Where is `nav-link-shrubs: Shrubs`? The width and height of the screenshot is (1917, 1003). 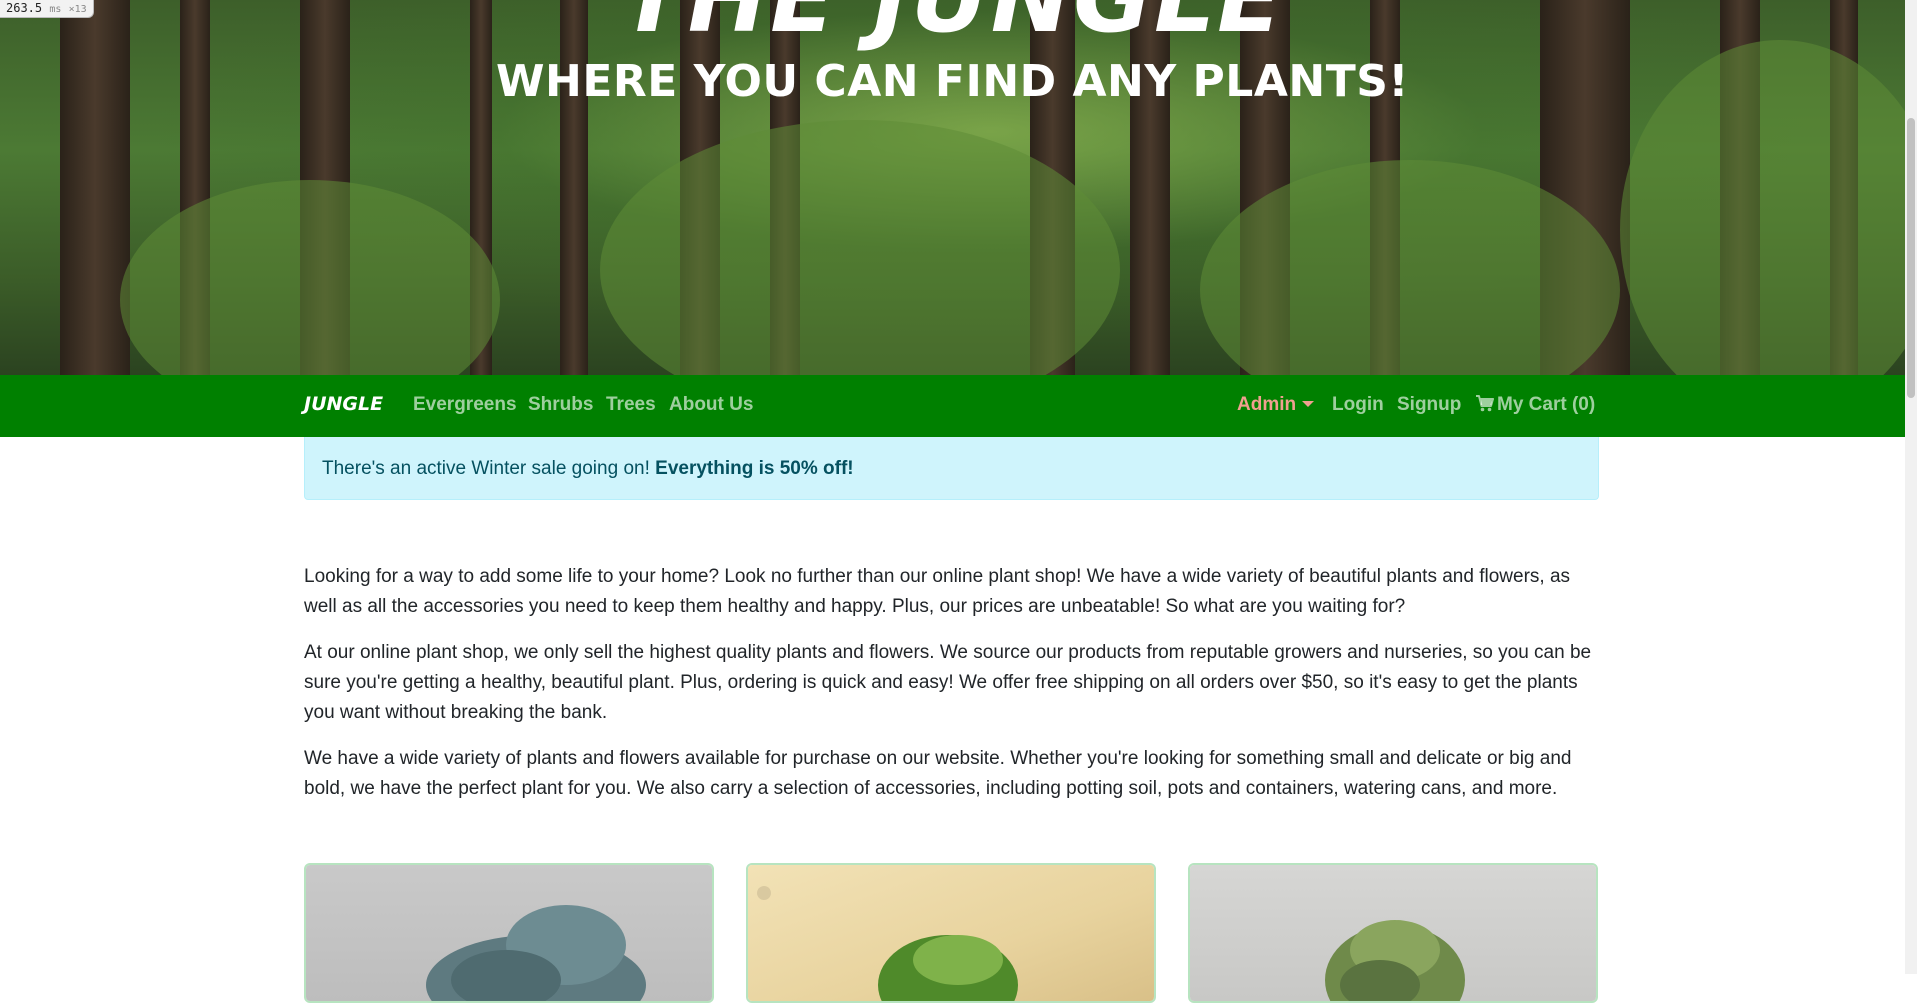 nav-link-shrubs: Shrubs is located at coordinates (560, 405).